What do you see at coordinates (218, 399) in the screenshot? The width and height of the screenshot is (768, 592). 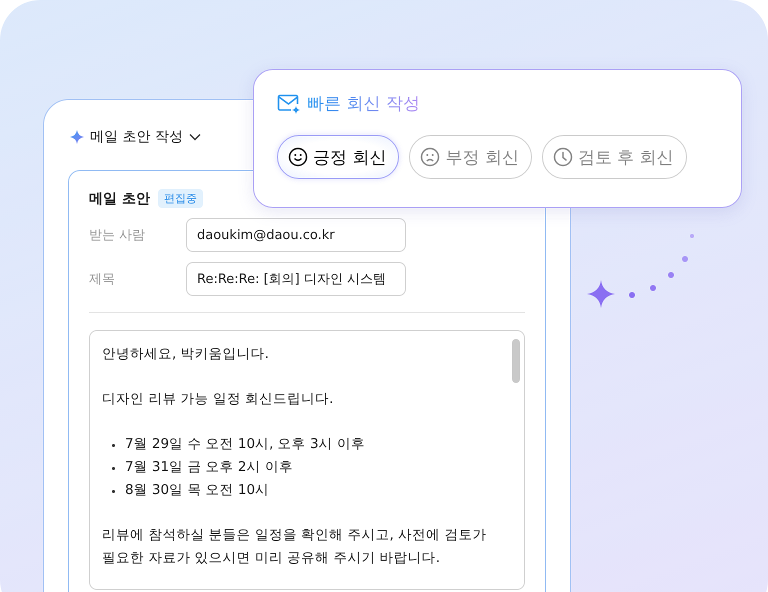 I see `body-paragraph: 디자인 리뷰 가능 일정 회신드립니다.` at bounding box center [218, 399].